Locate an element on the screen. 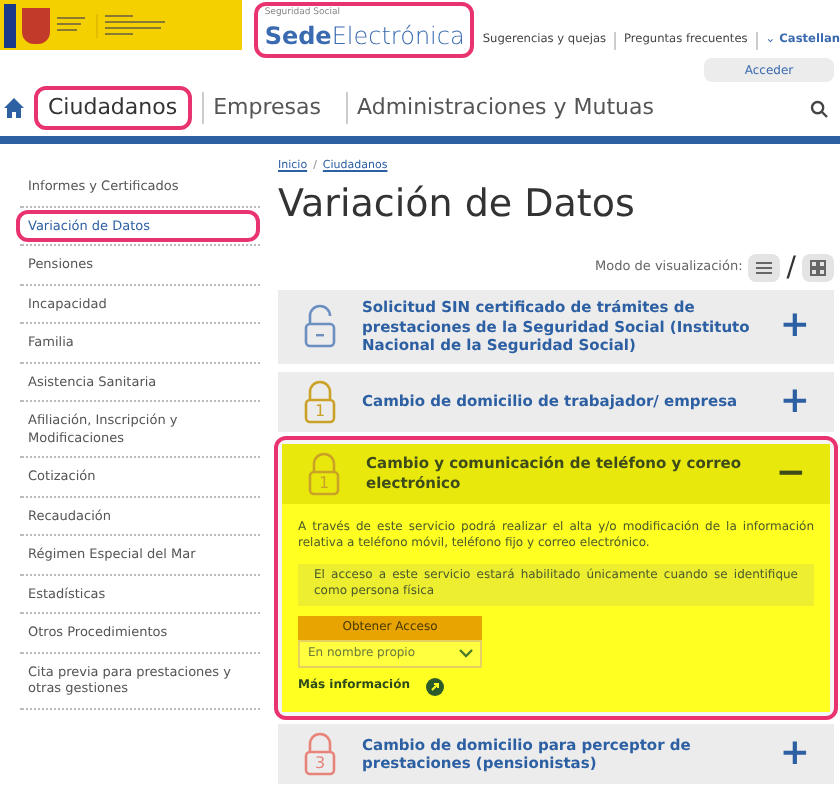  chevron-down-icon is located at coordinates (466, 654).